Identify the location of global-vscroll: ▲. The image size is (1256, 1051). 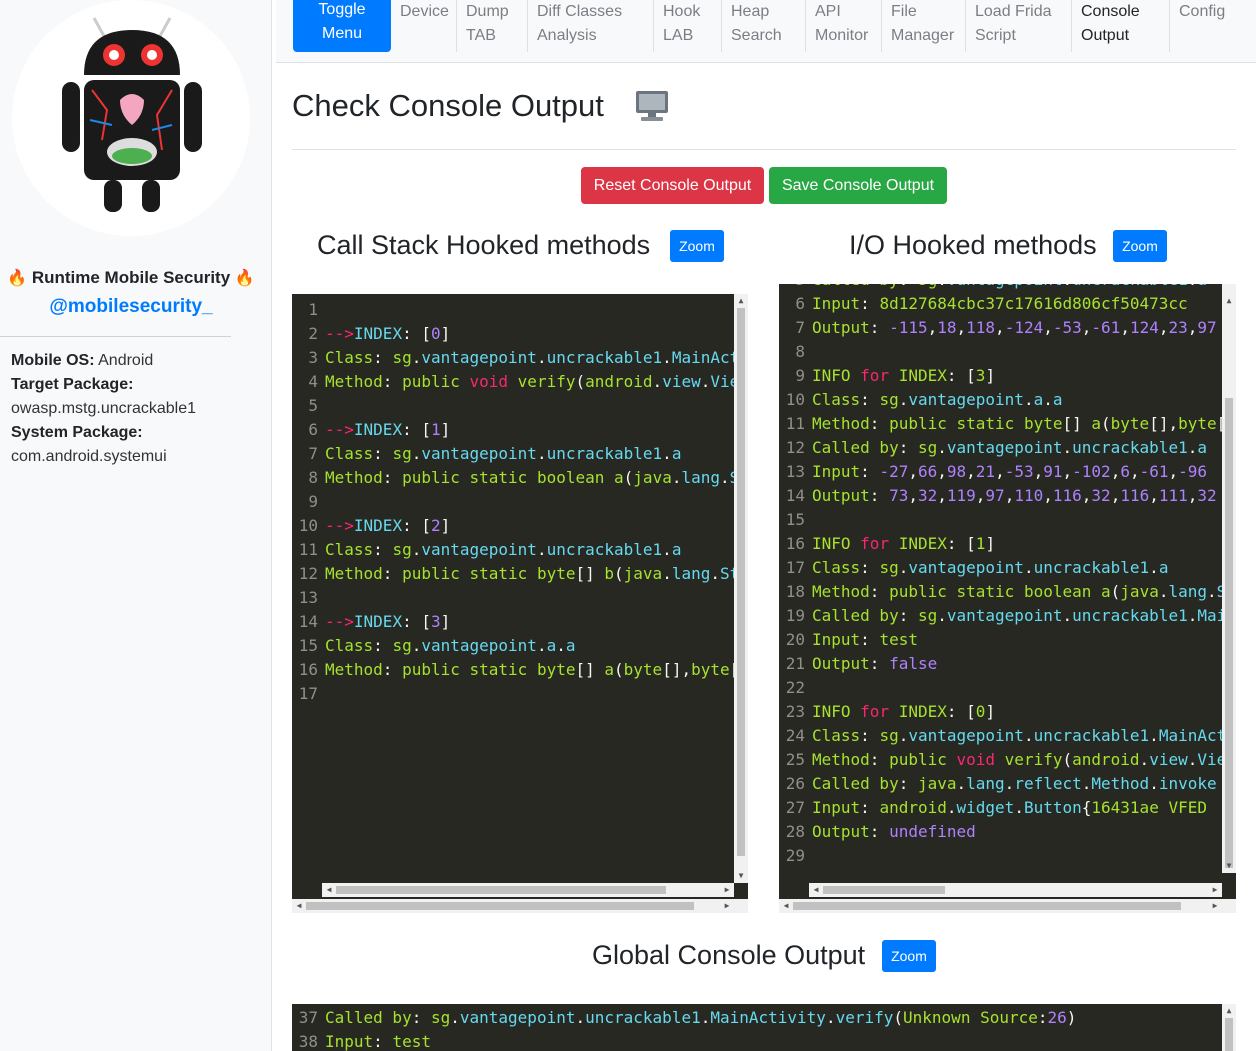
(1229, 1027).